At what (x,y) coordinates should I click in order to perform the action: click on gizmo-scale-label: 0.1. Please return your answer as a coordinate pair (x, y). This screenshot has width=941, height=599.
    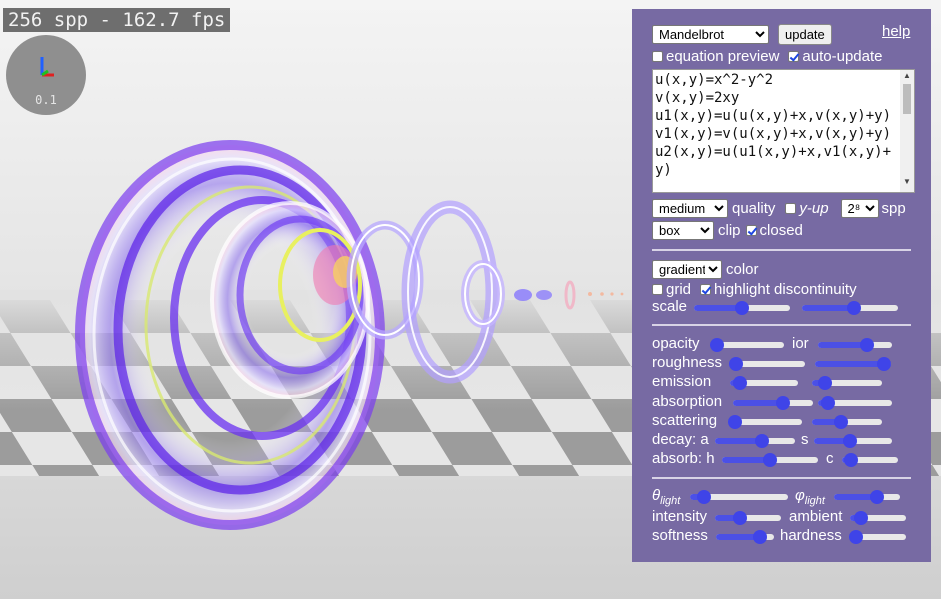
    Looking at the image, I should click on (46, 100).